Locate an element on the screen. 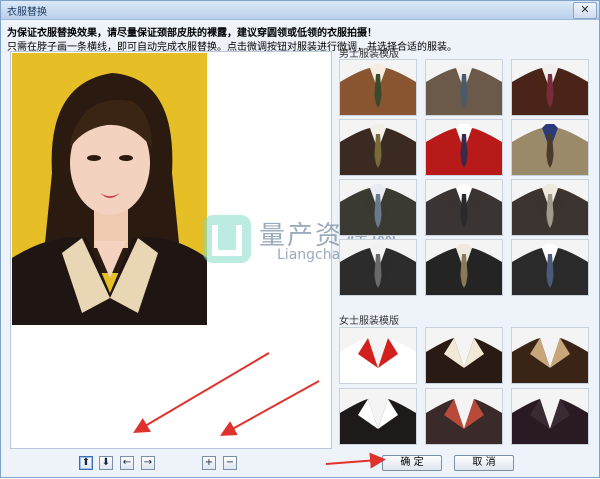 This screenshot has height=479, width=600. zoom-in-button: + is located at coordinates (209, 463).